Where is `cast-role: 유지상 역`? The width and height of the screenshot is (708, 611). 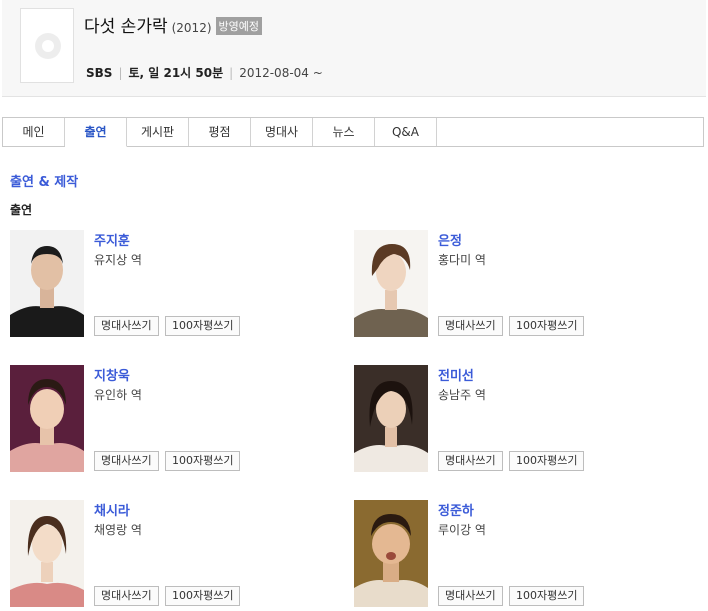
cast-role: 유지상 역 is located at coordinates (118, 260).